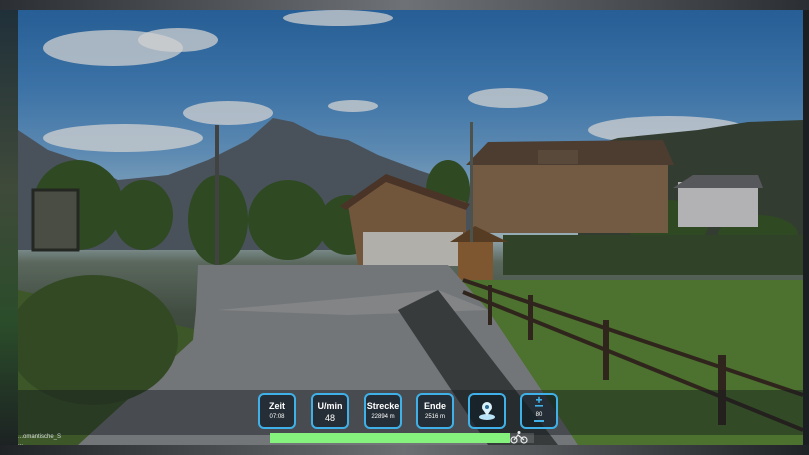 This screenshot has height=455, width=809. Describe the element at coordinates (539, 401) in the screenshot. I see `plus-minus-icon` at that location.